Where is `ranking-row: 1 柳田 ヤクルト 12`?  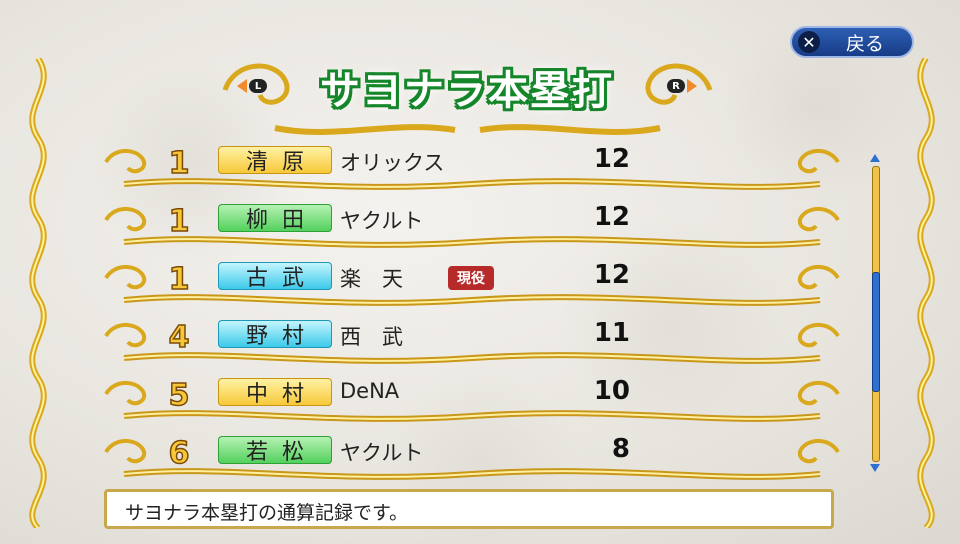
ranking-row: 1 柳田 ヤクルト 12 is located at coordinates (472, 227).